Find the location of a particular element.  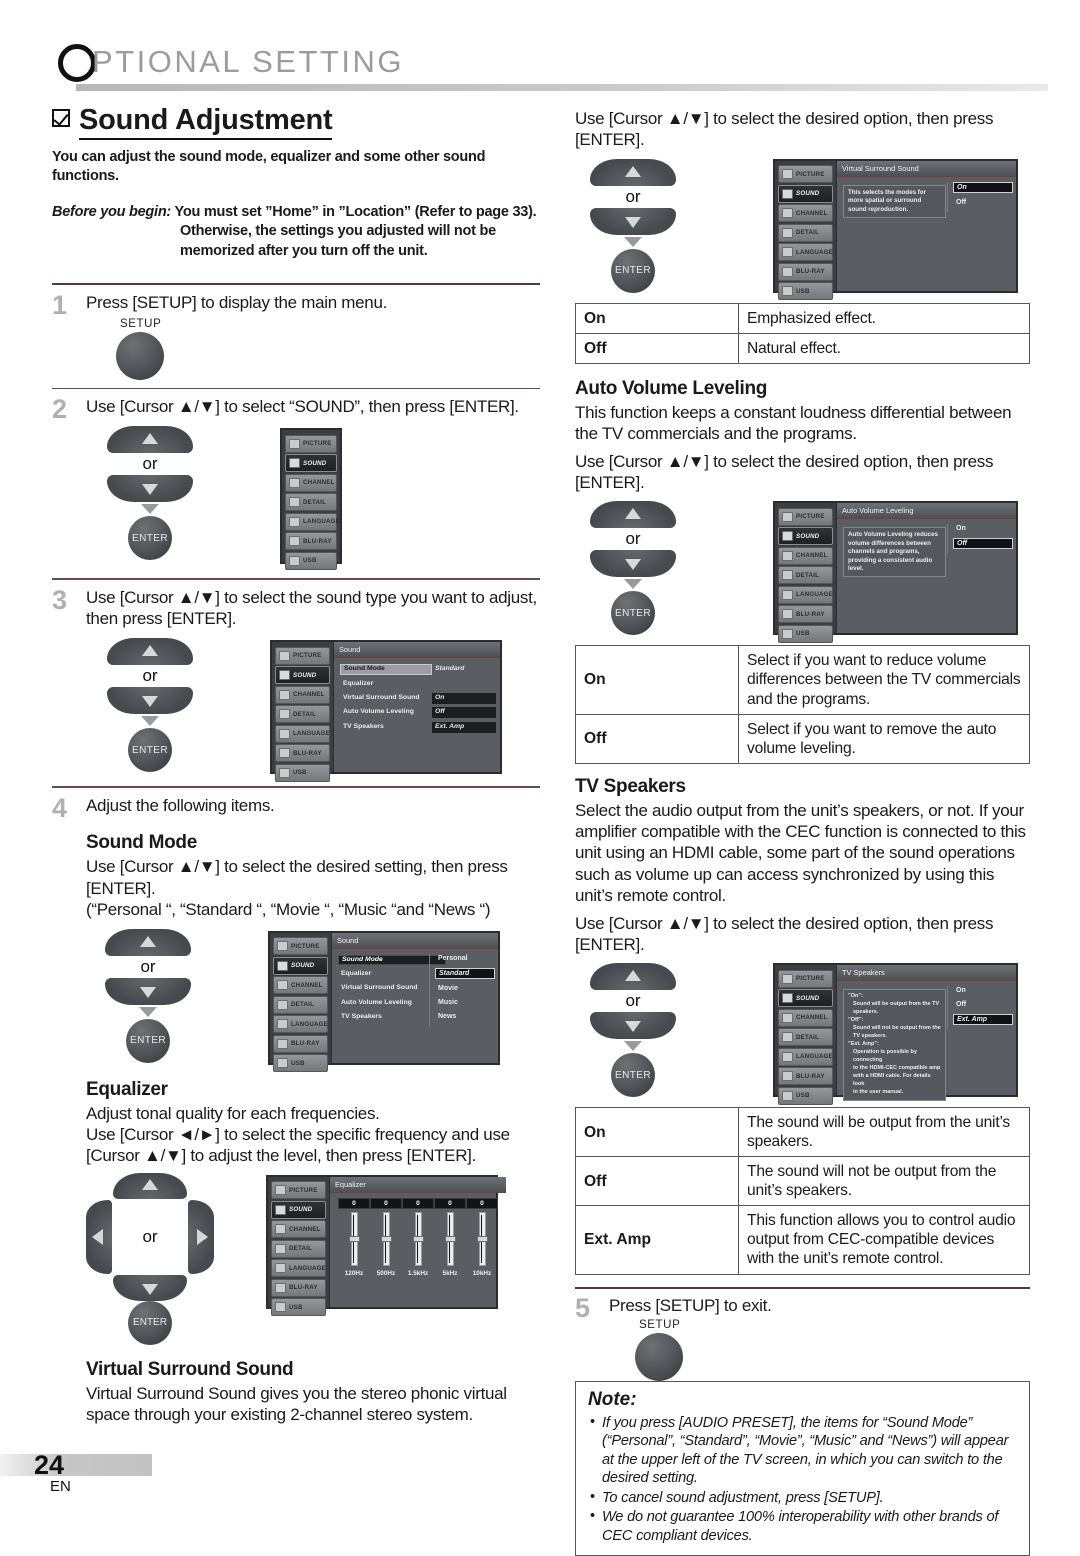

enter-button-sm: ENTER is located at coordinates (148, 1041).